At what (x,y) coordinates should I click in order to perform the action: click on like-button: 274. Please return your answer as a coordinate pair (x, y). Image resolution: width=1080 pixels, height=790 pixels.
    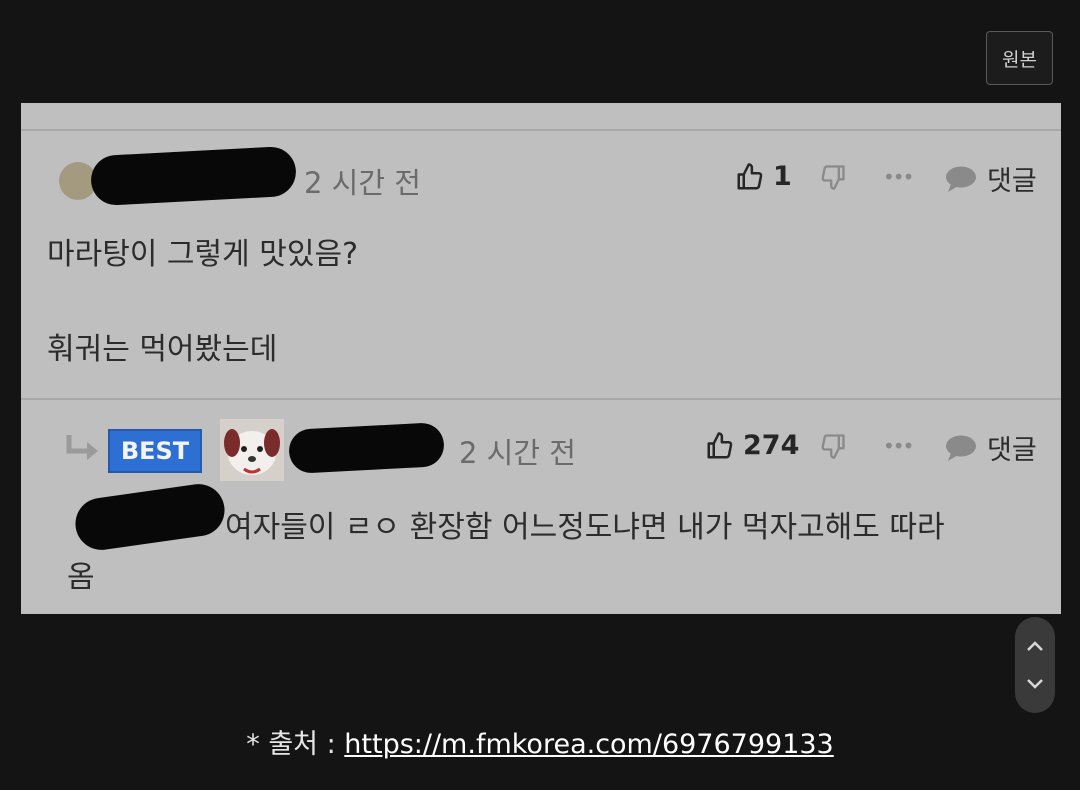
    Looking at the image, I should click on (752, 445).